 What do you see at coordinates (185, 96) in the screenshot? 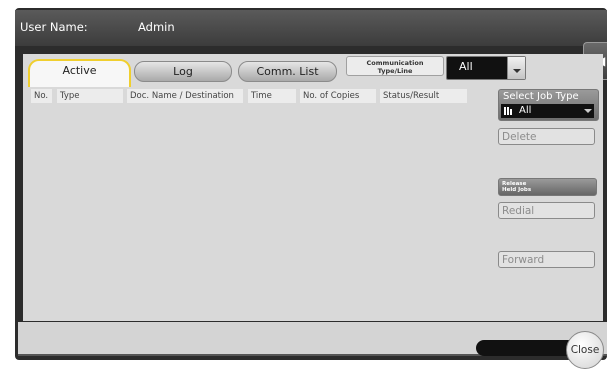
I see `column-header-doc-name: Doc. Name / Destination` at bounding box center [185, 96].